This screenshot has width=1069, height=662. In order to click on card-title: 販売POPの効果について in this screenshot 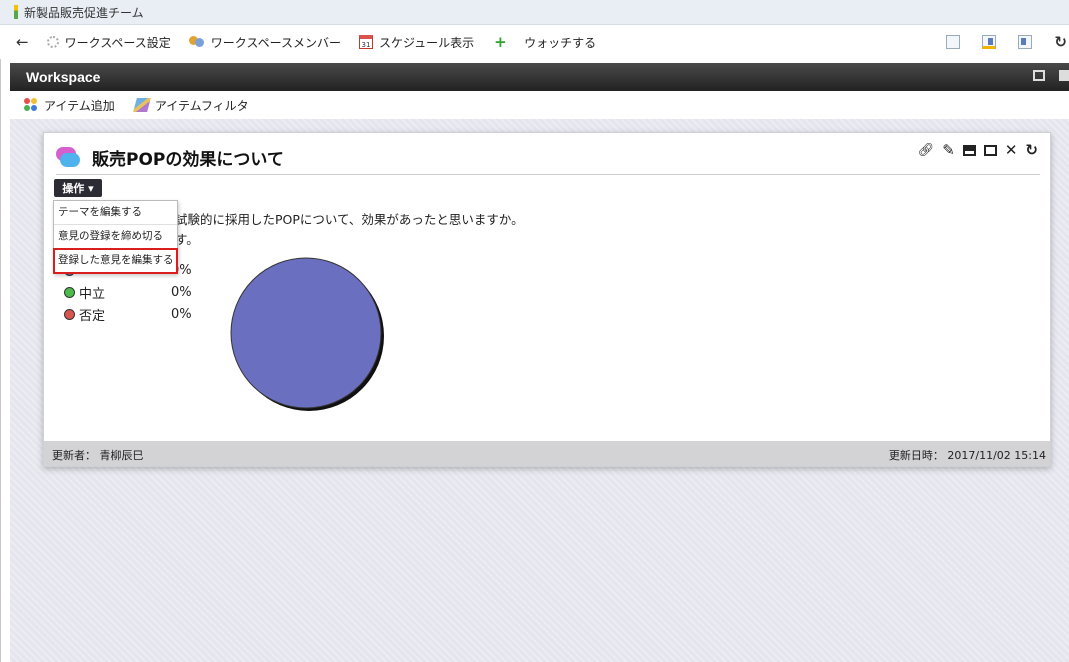, I will do `click(188, 160)`.